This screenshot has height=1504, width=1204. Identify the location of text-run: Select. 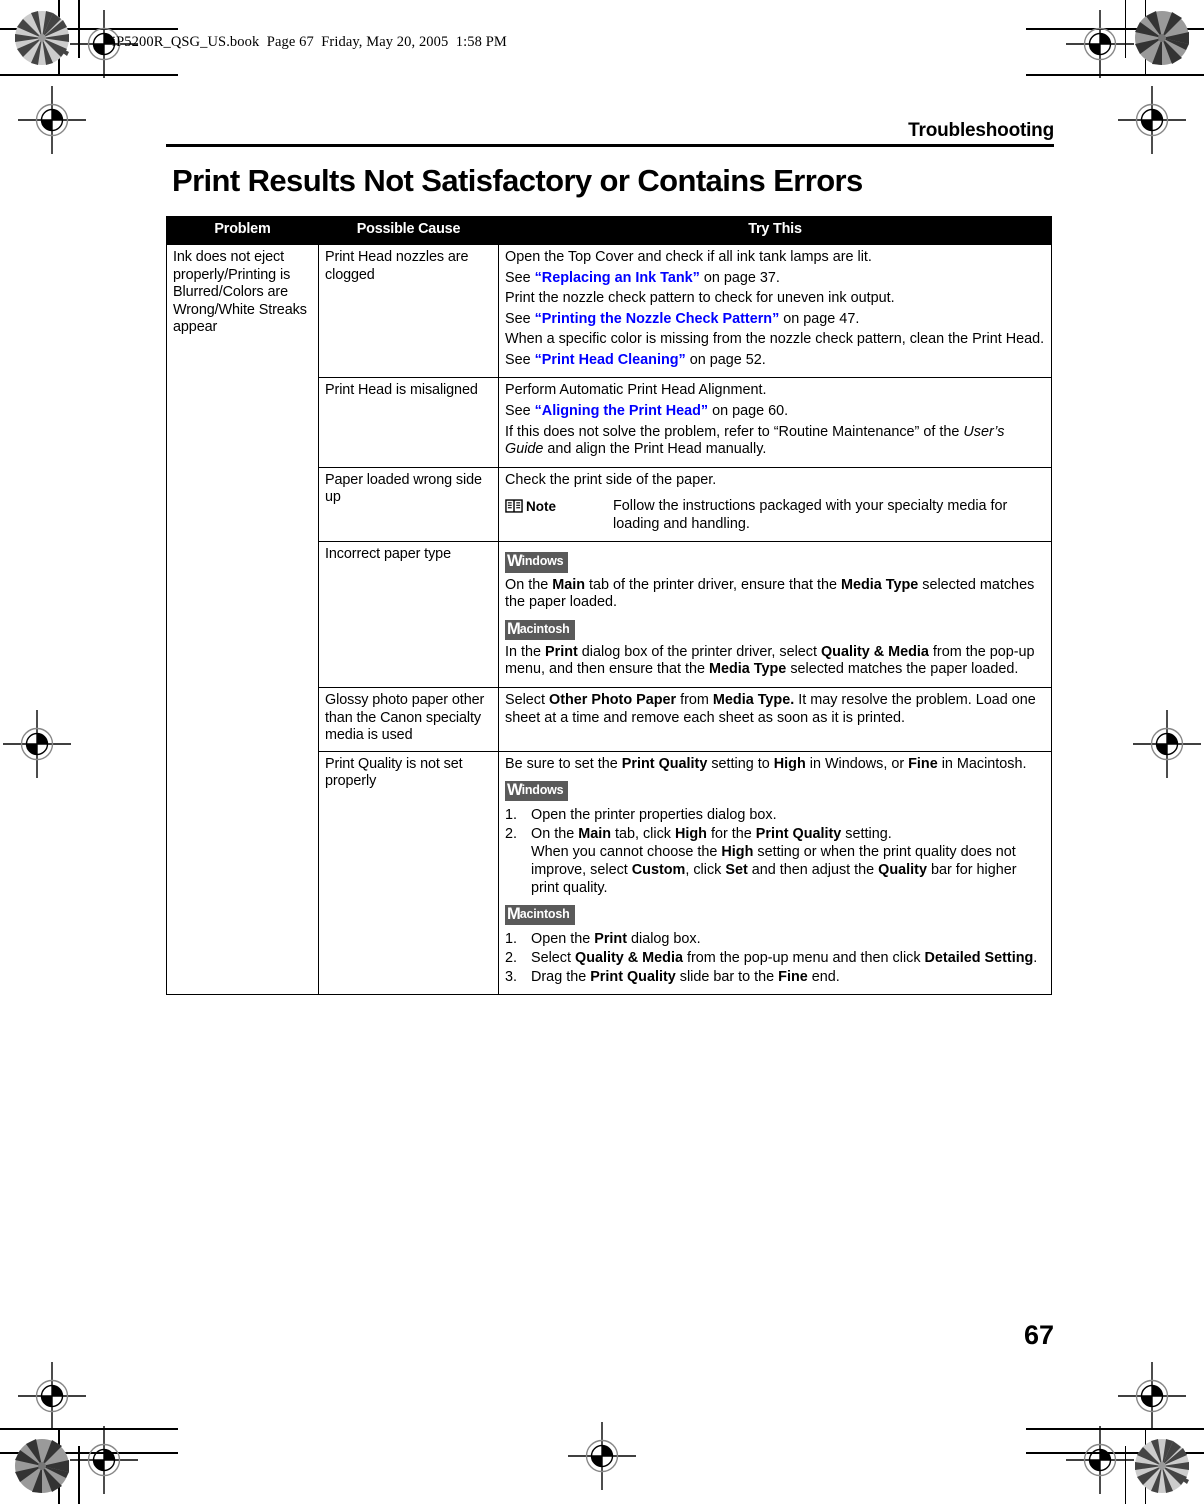
(527, 700).